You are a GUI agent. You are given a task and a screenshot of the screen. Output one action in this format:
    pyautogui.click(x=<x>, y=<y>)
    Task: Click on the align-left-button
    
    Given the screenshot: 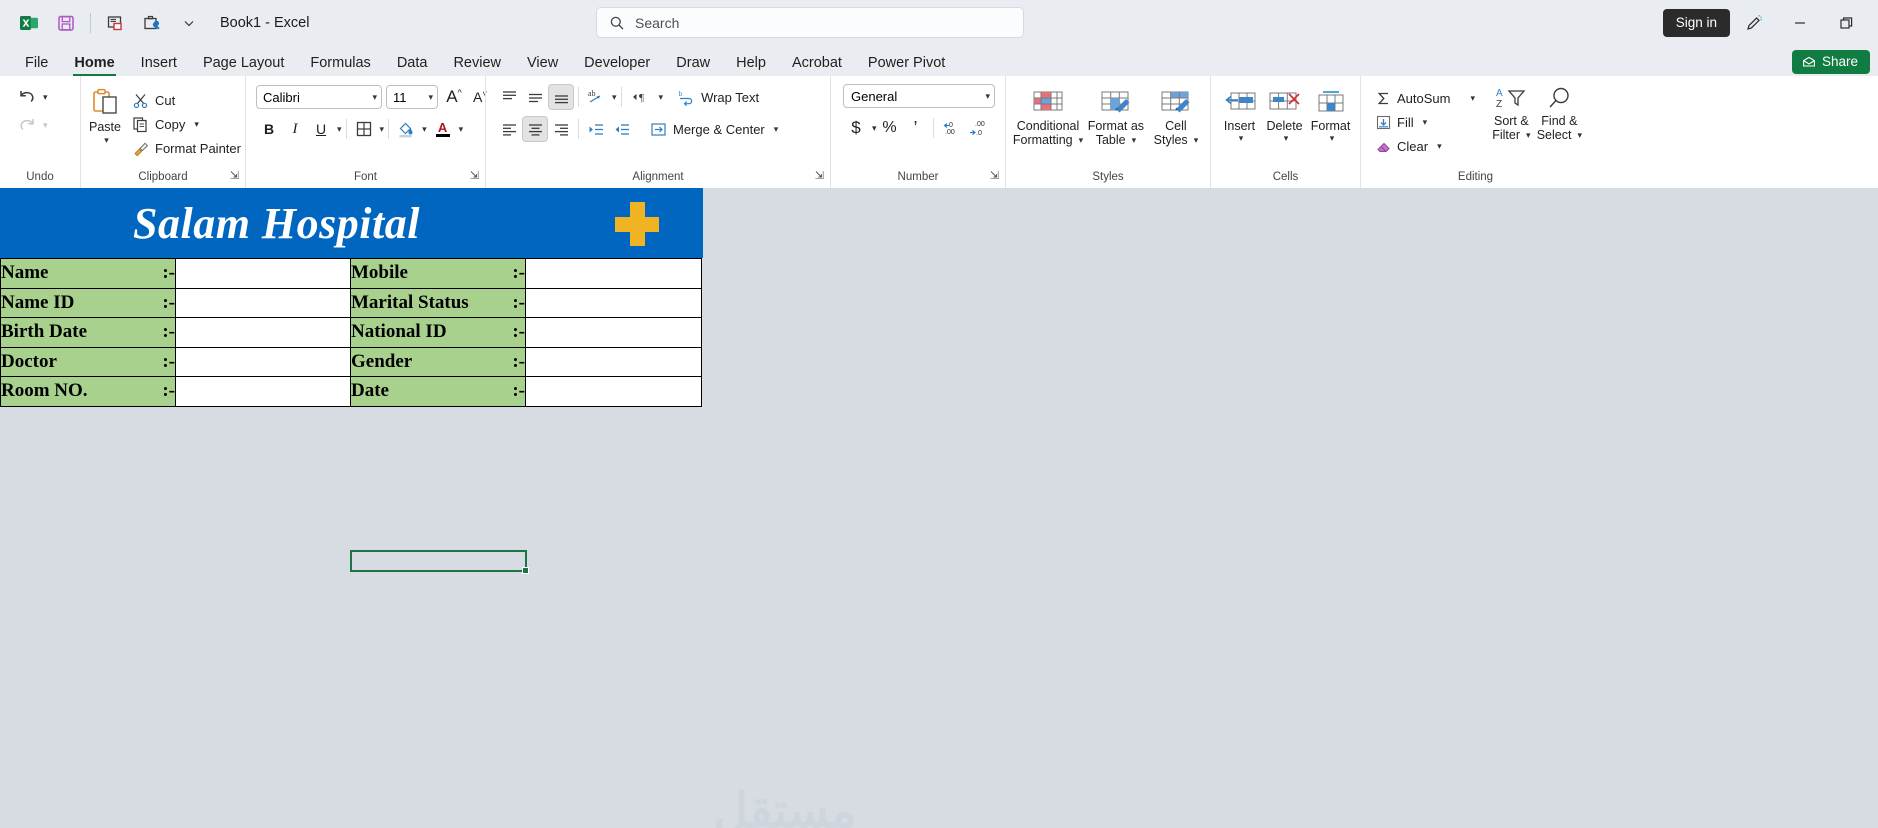 What is the action you would take?
    pyautogui.click(x=509, y=129)
    